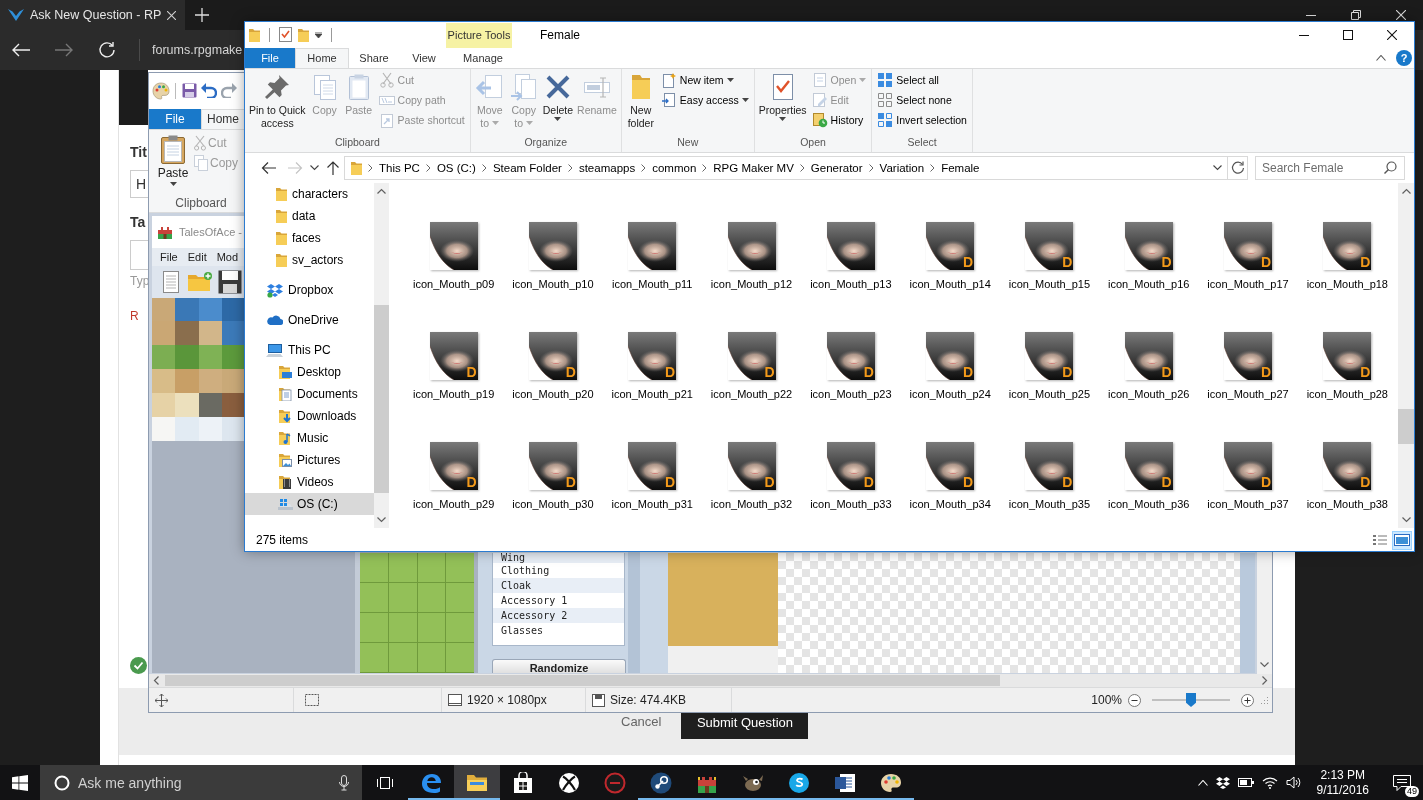  I want to click on search-field: Search Female, so click(1330, 168).